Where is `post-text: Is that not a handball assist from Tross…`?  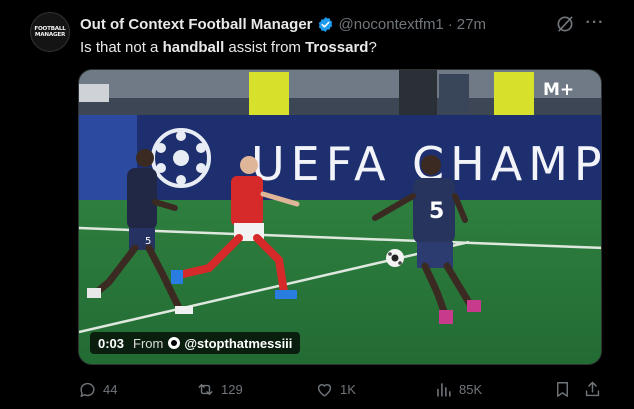 post-text: Is that not a handball assist from Tross… is located at coordinates (228, 48).